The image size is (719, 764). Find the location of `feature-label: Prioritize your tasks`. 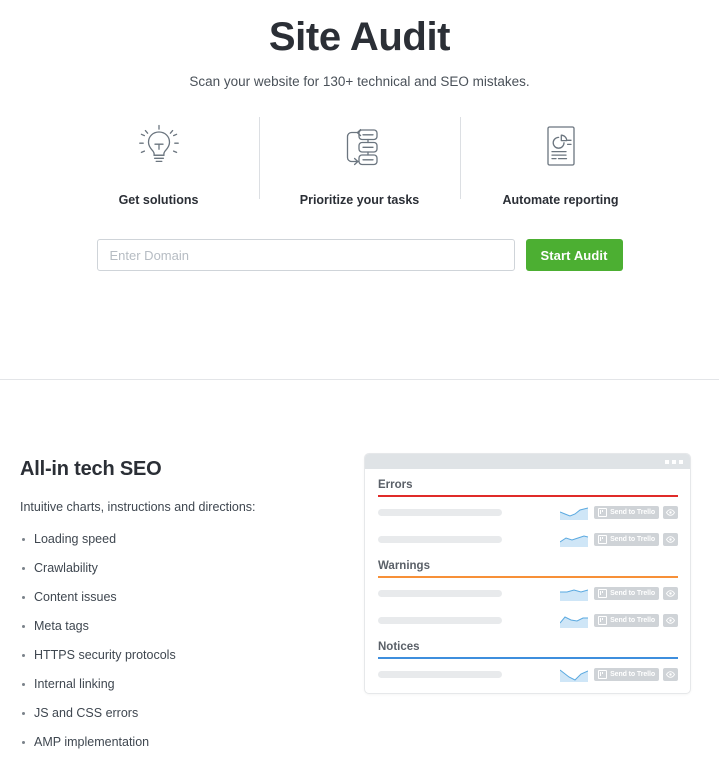

feature-label: Prioritize your tasks is located at coordinates (359, 200).